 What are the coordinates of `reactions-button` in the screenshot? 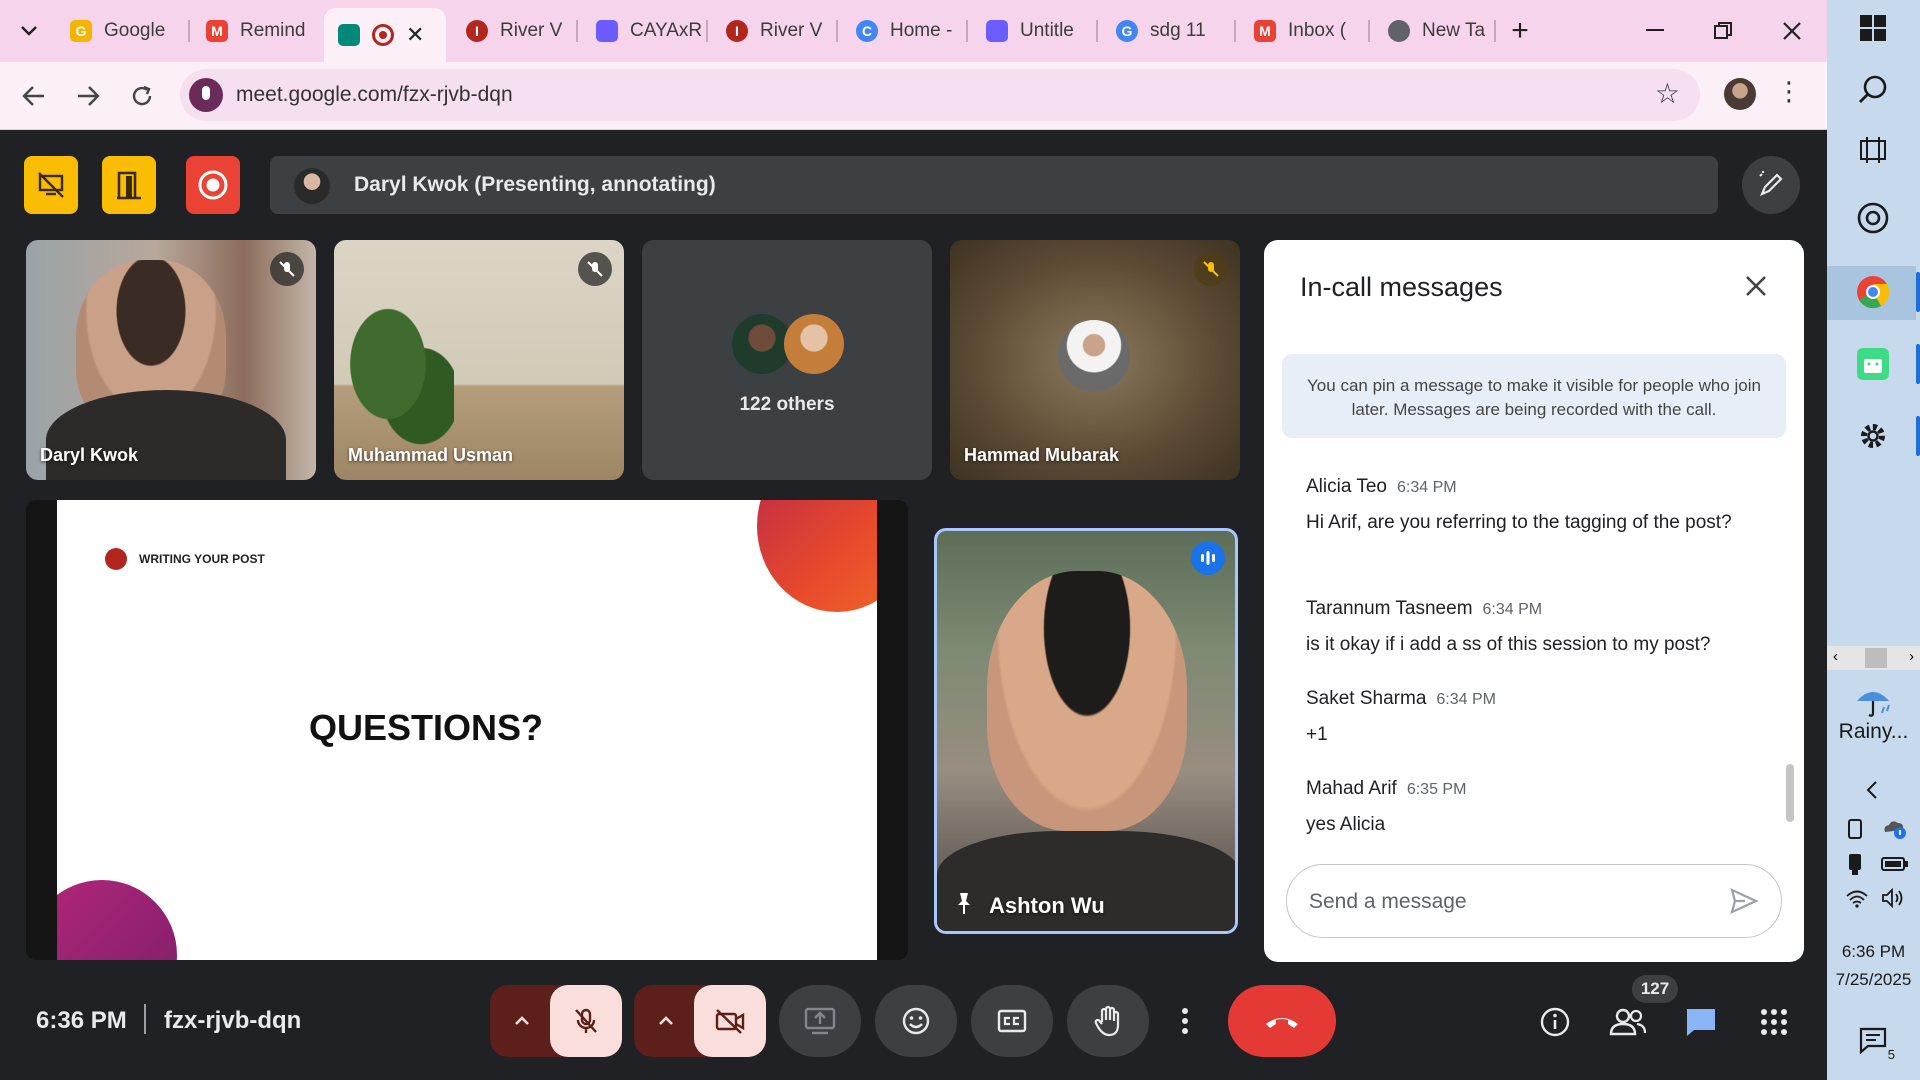 It's located at (916, 1021).